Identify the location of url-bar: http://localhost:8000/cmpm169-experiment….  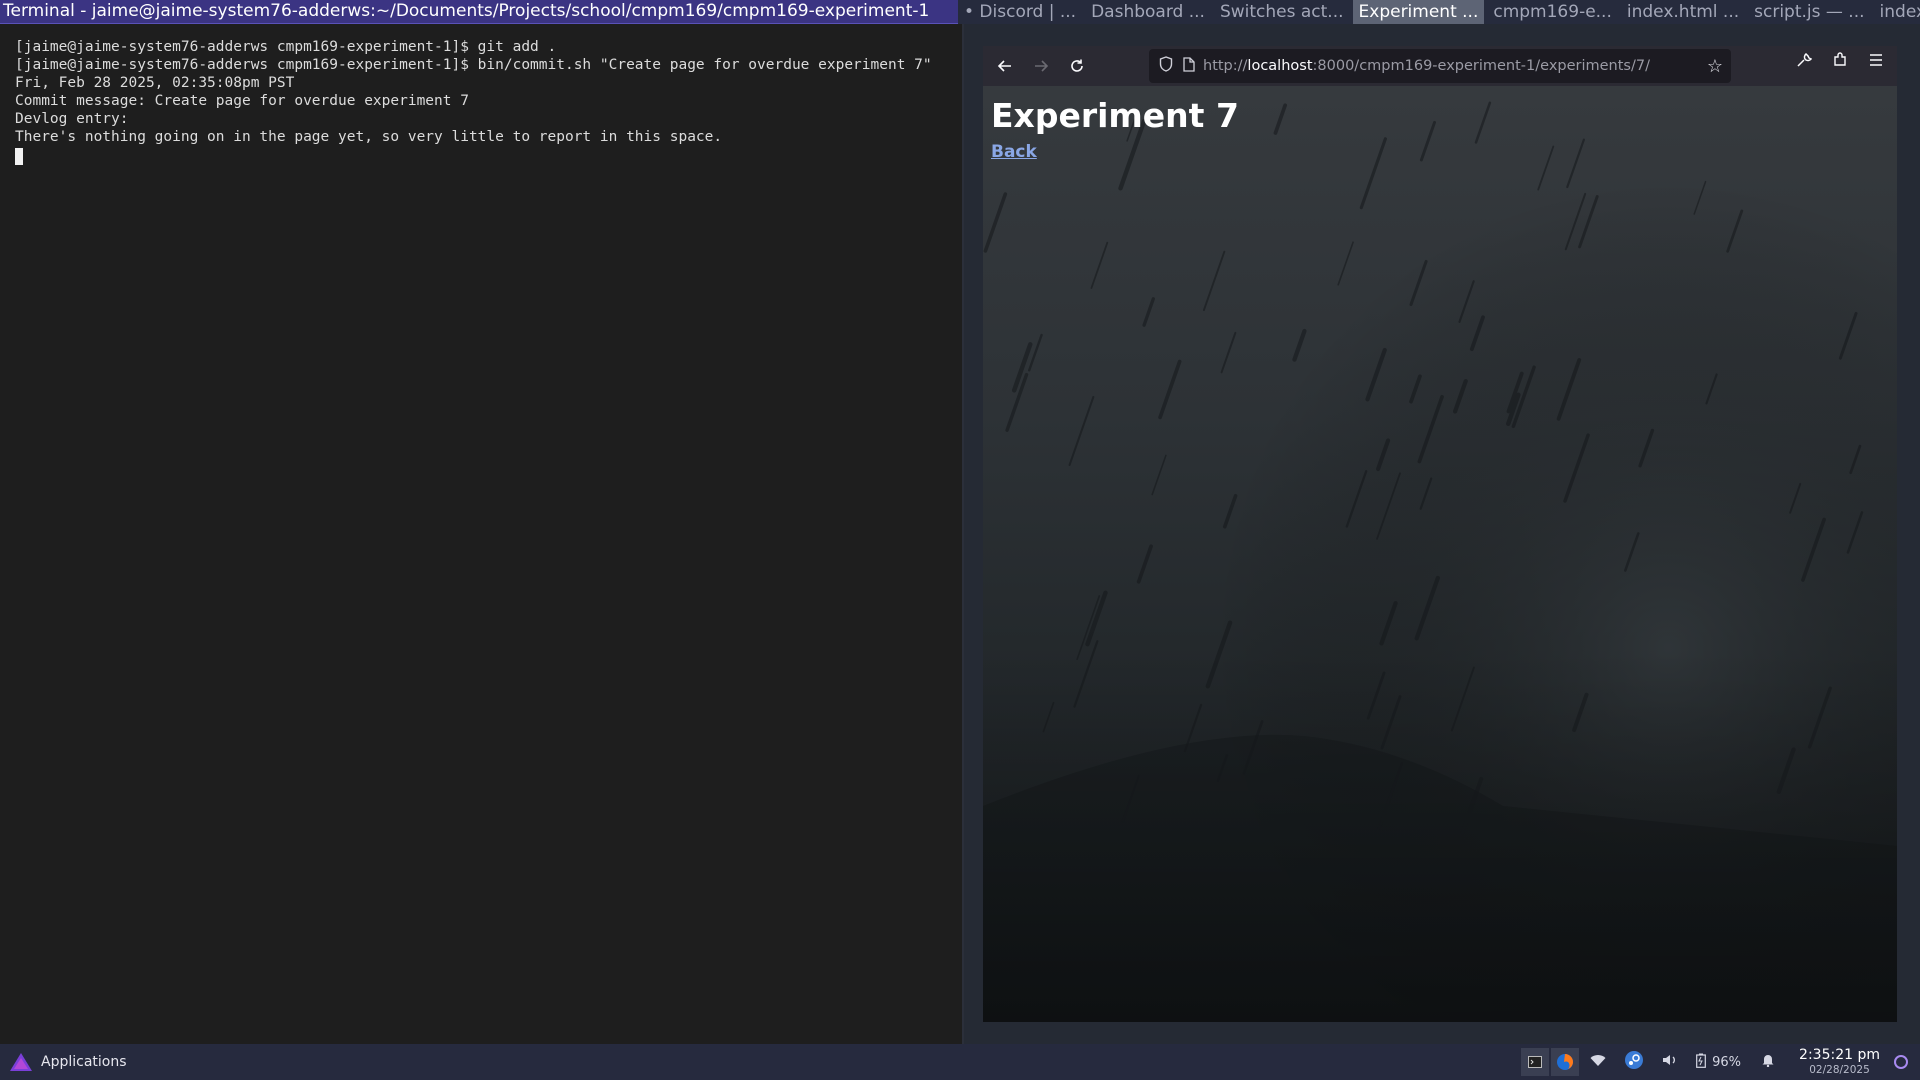
(1440, 66).